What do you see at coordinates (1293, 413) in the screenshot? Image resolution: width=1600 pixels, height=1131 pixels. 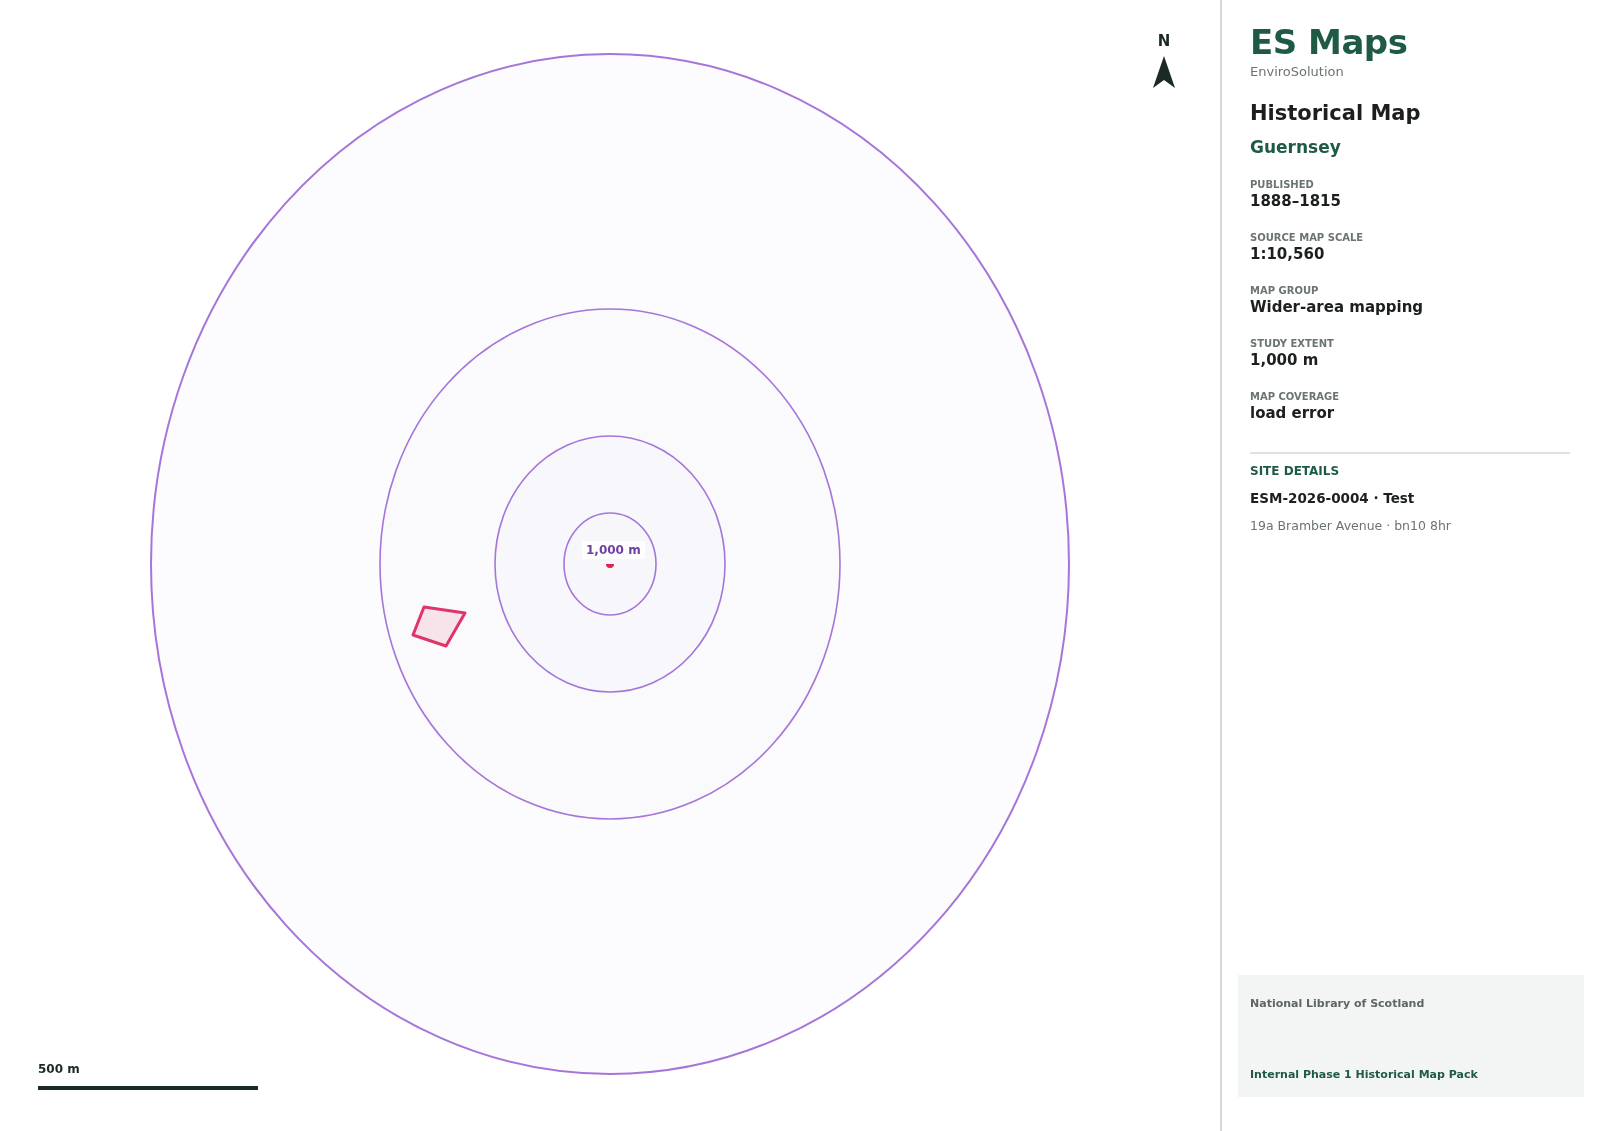 I see `field-value: load error` at bounding box center [1293, 413].